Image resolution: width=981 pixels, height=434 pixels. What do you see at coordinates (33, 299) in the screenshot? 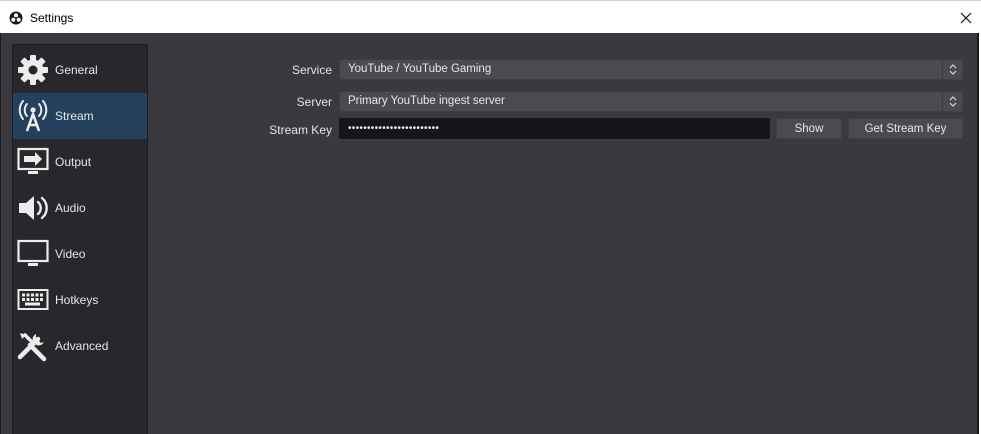
I see `keyboard-icon` at bounding box center [33, 299].